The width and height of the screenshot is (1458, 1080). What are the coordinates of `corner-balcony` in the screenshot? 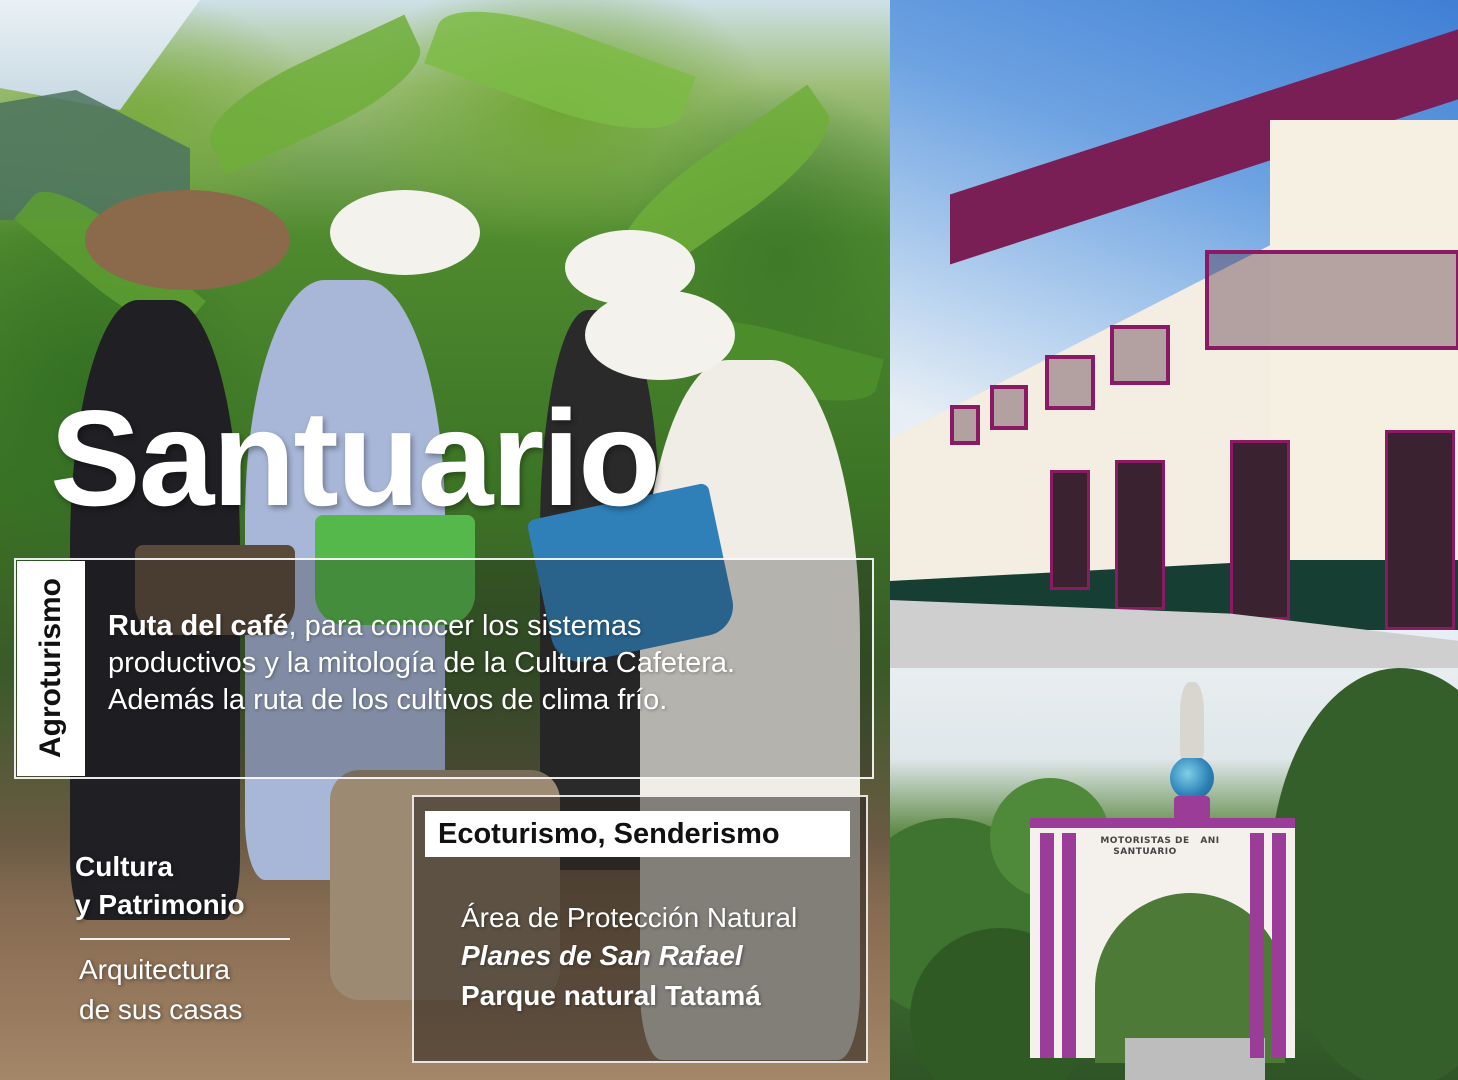 It's located at (1331, 300).